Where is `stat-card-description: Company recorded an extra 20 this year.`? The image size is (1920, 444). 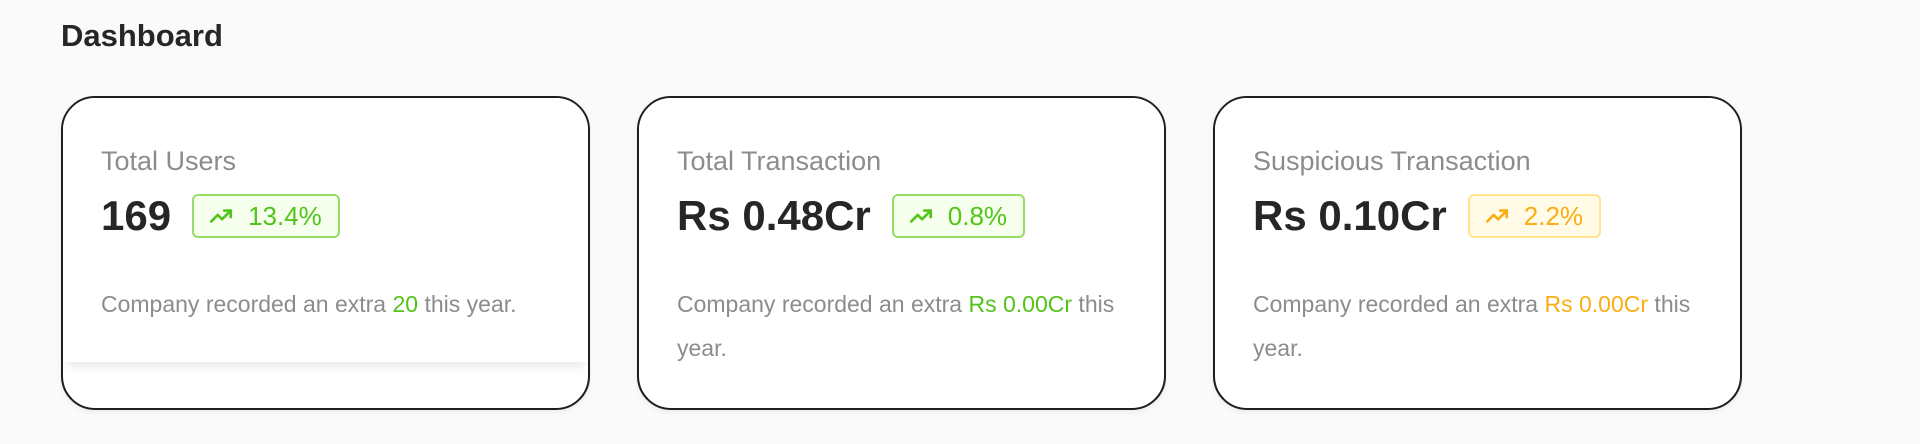 stat-card-description: Company recorded an extra 20 this year. is located at coordinates (331, 304).